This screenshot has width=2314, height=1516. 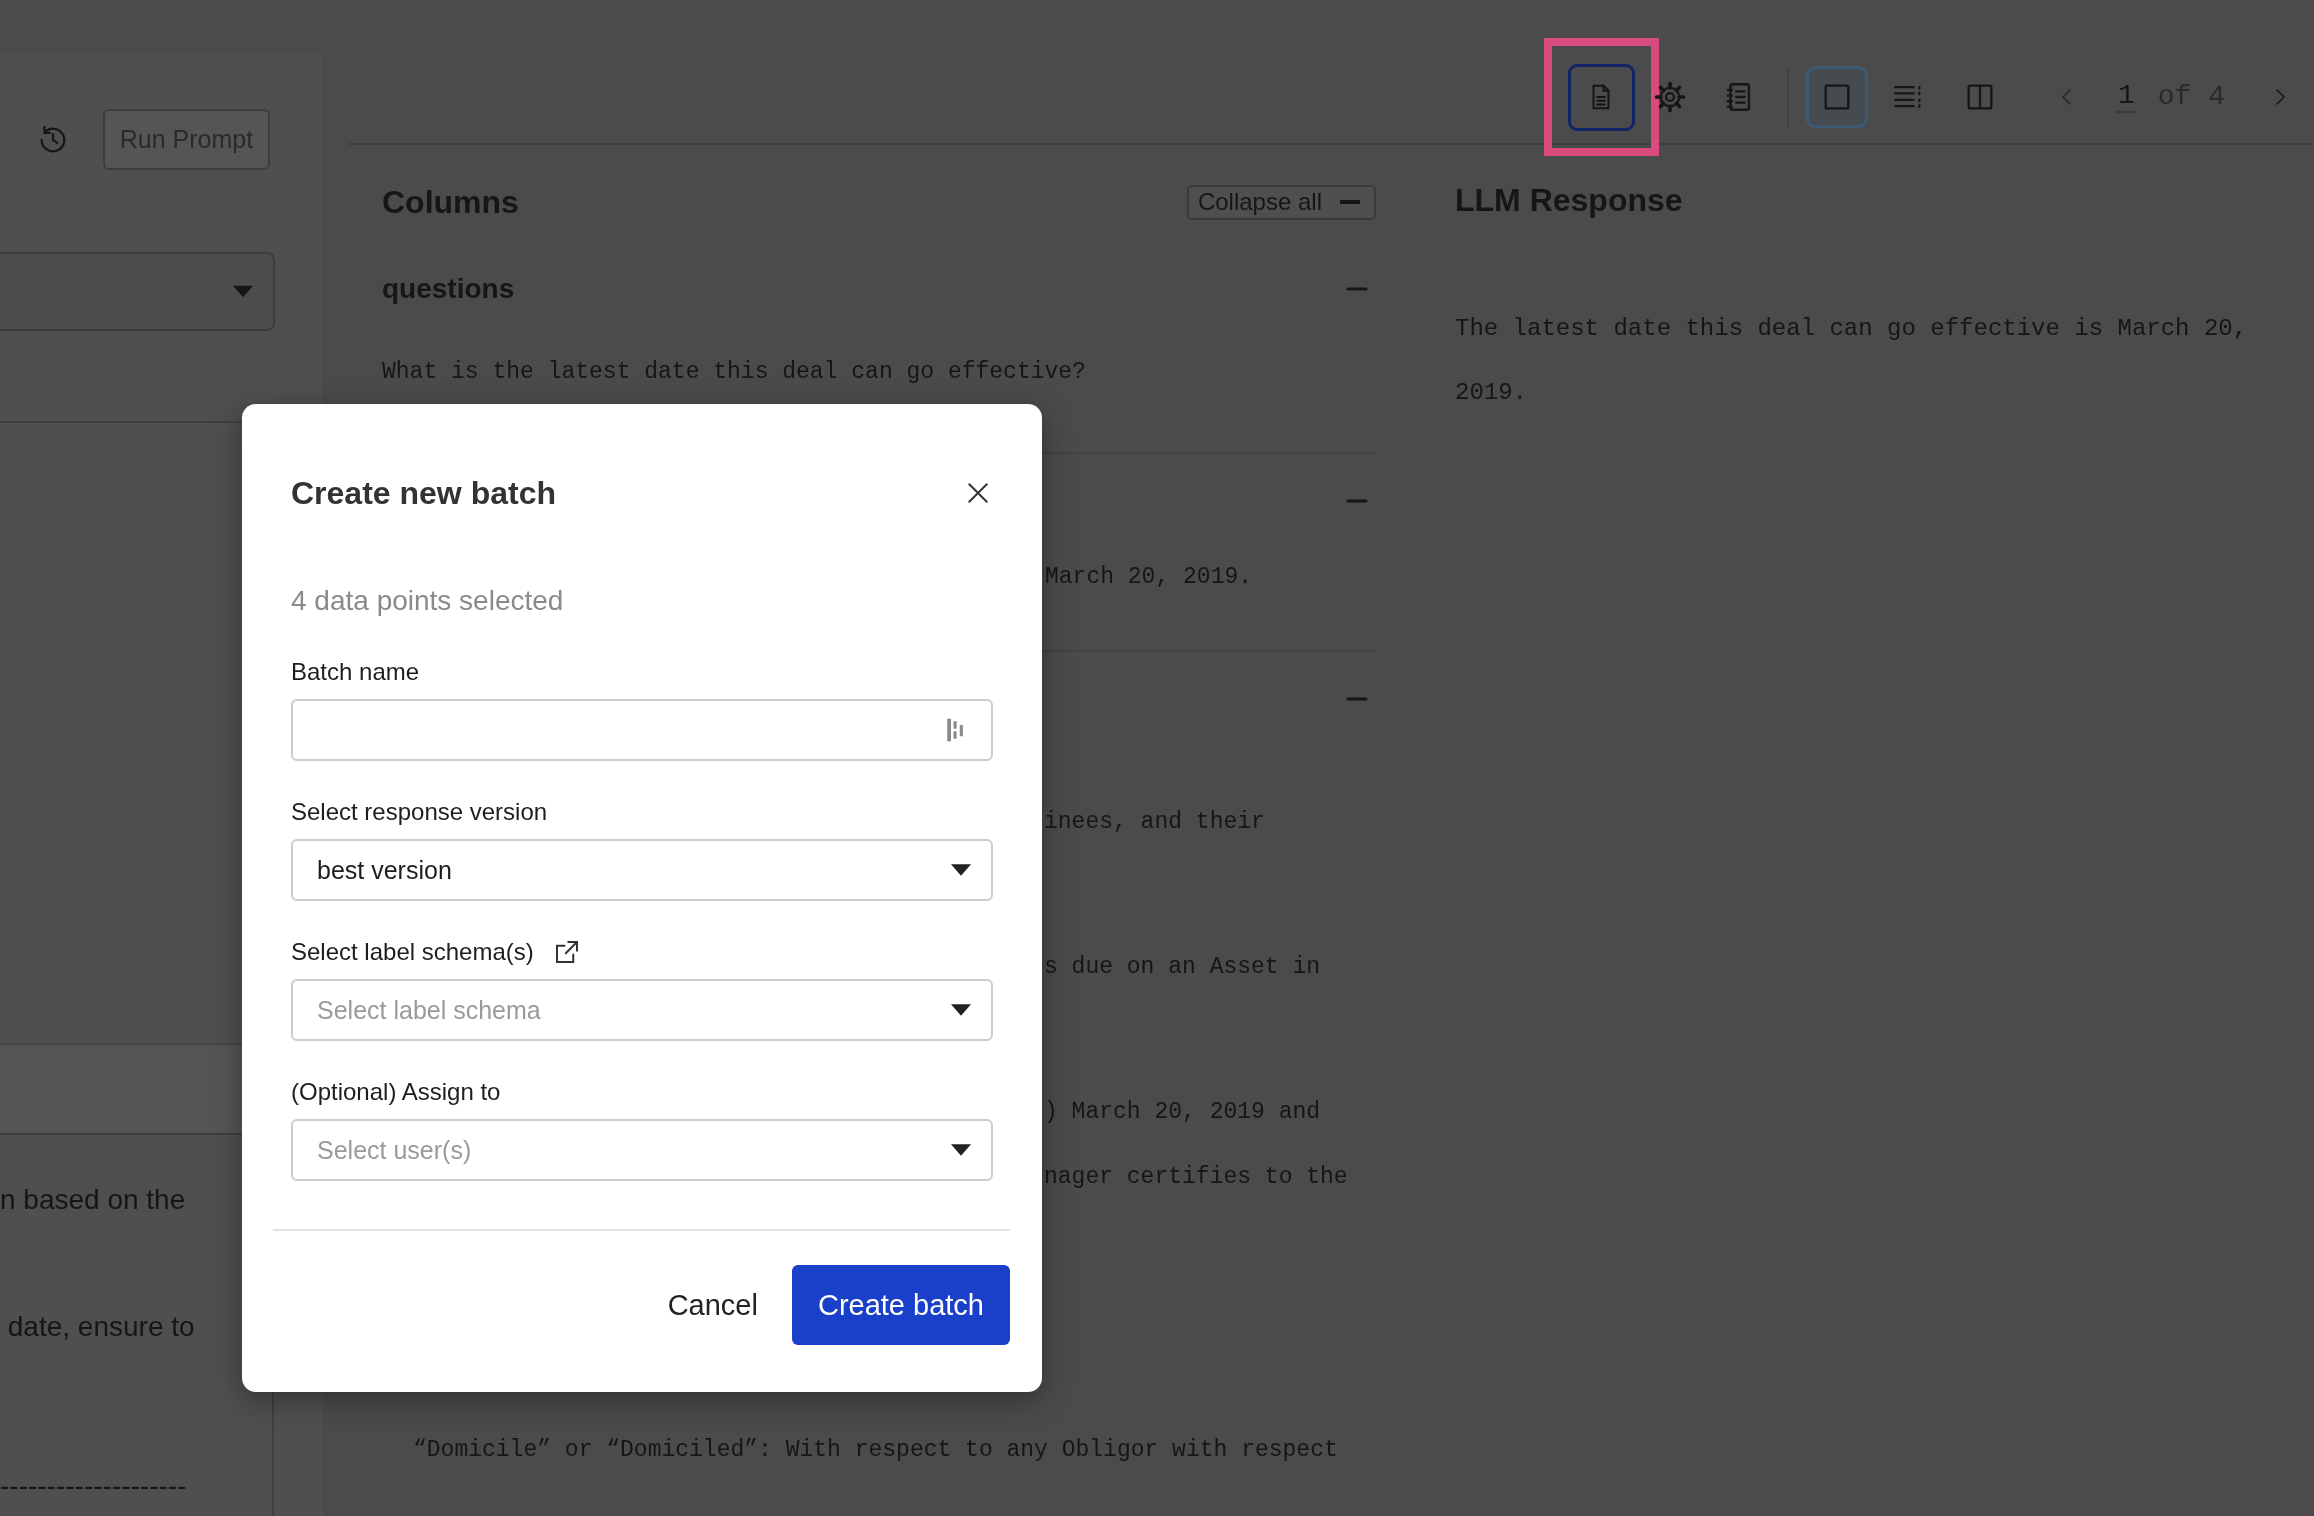 What do you see at coordinates (1669, 96) in the screenshot?
I see `settings-icon` at bounding box center [1669, 96].